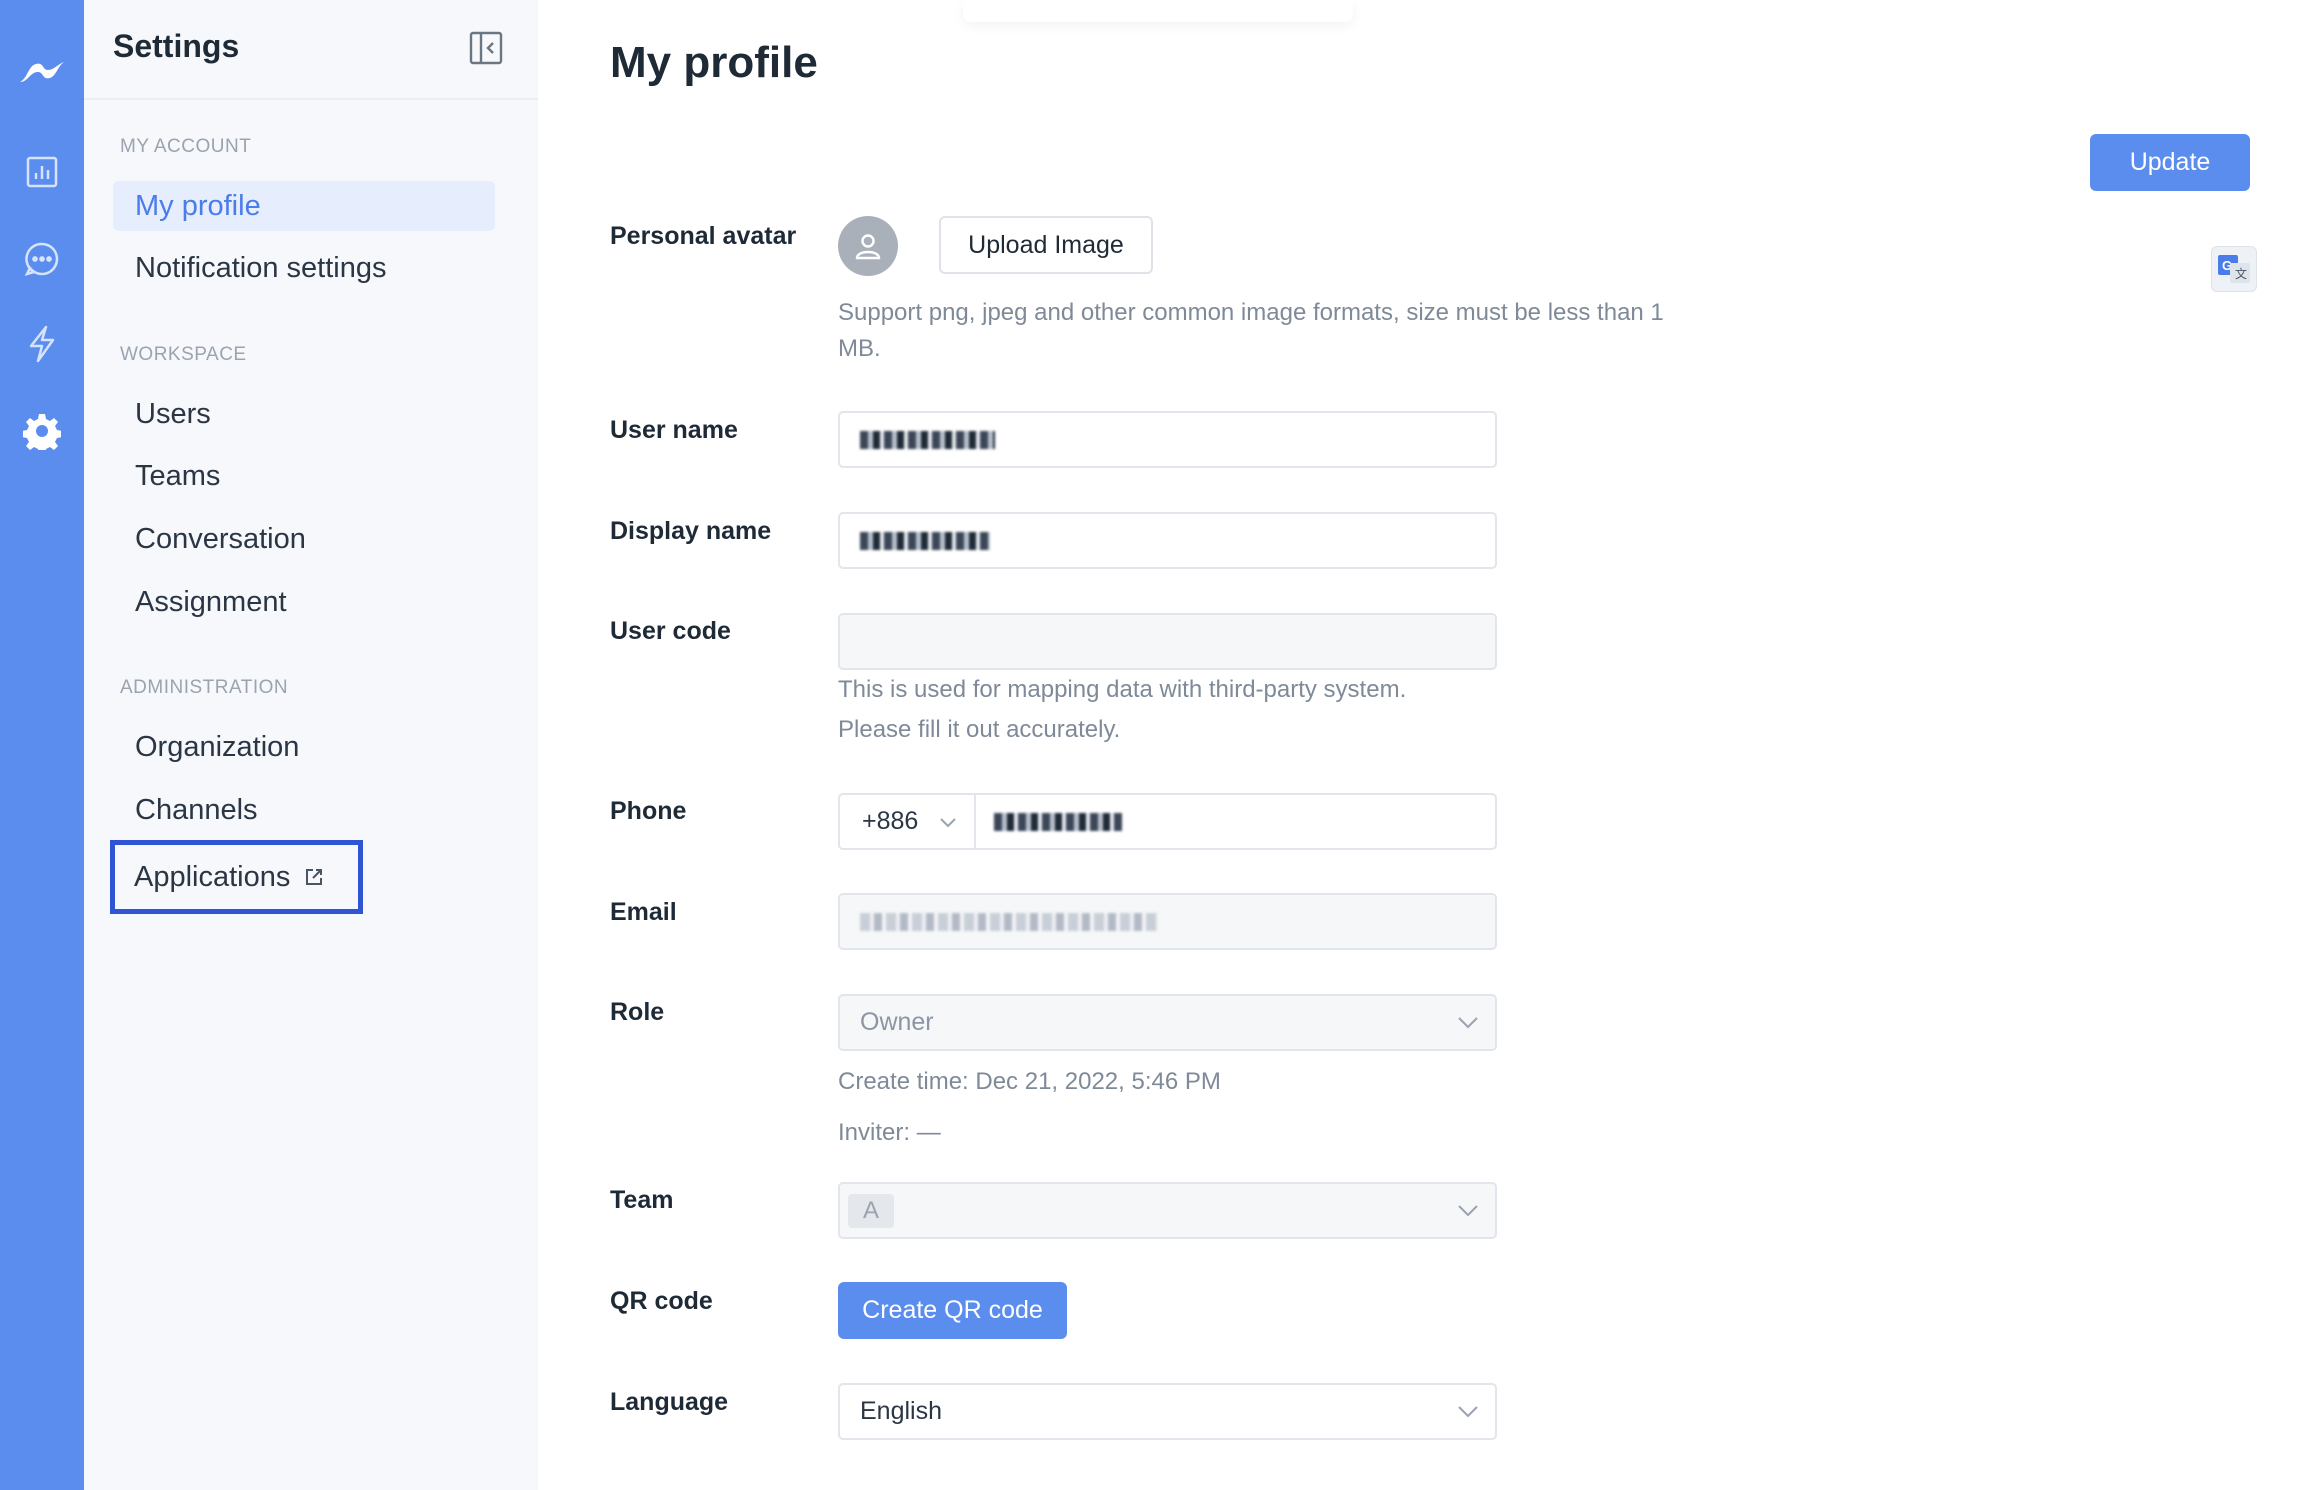  I want to click on role-value: Owner, so click(897, 1022).